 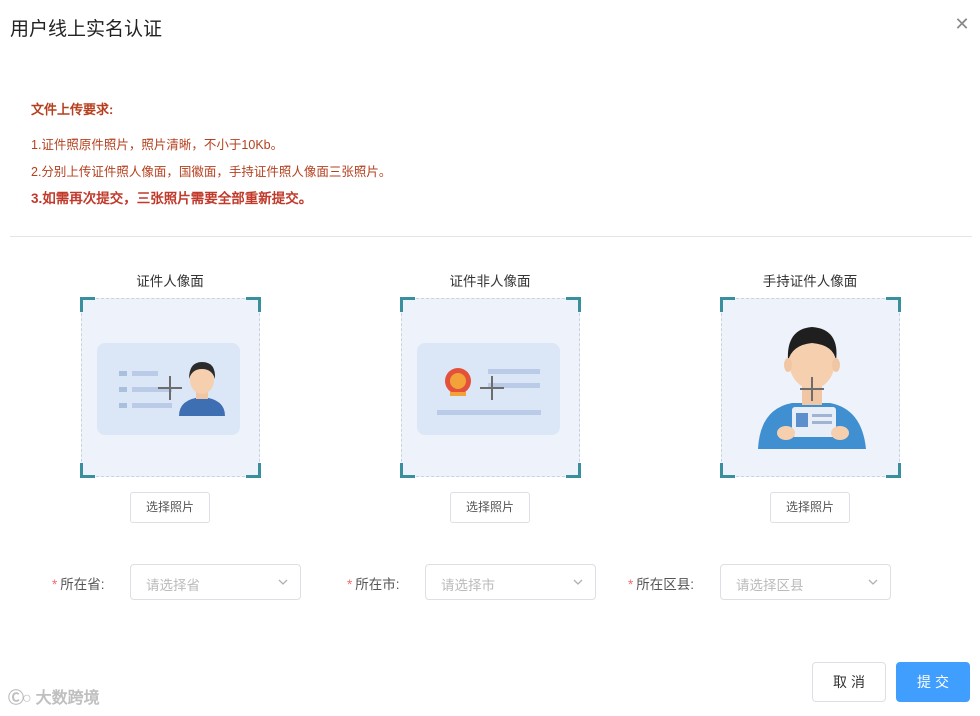 What do you see at coordinates (20, 698) in the screenshot?
I see `watermark-logo-icon: Ⓒ○` at bounding box center [20, 698].